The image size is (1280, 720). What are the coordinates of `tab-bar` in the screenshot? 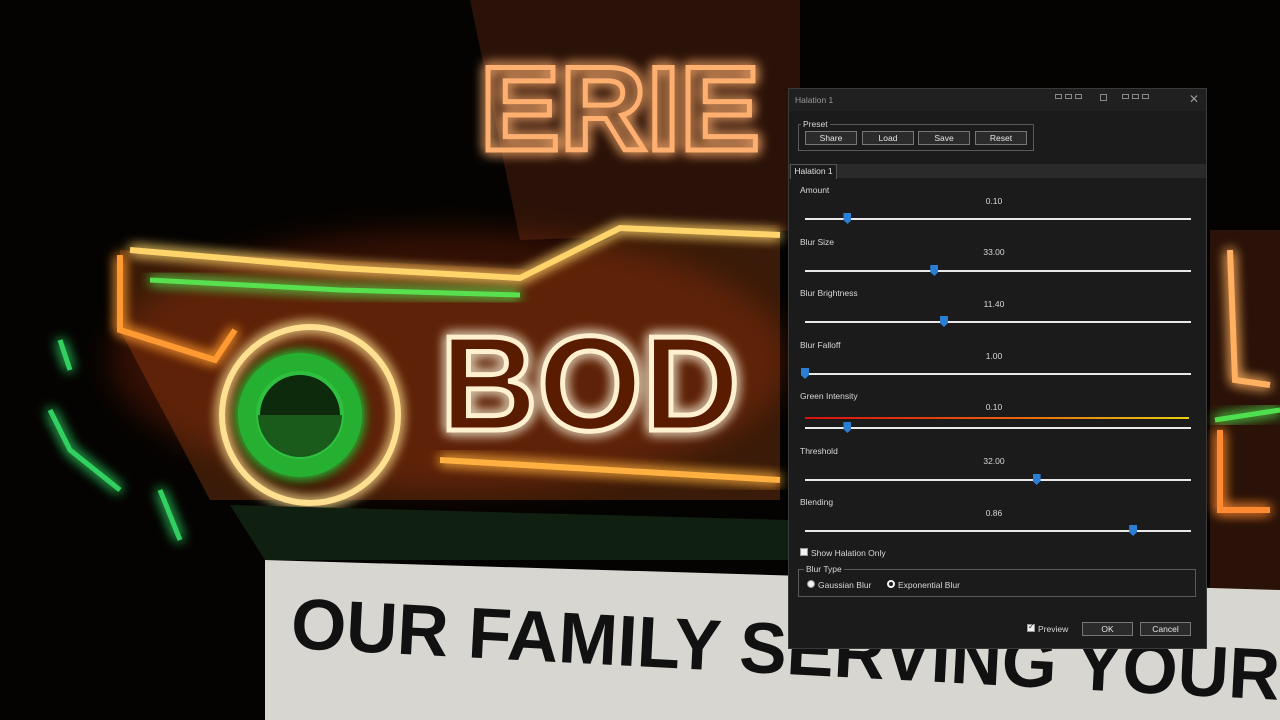 It's located at (997, 171).